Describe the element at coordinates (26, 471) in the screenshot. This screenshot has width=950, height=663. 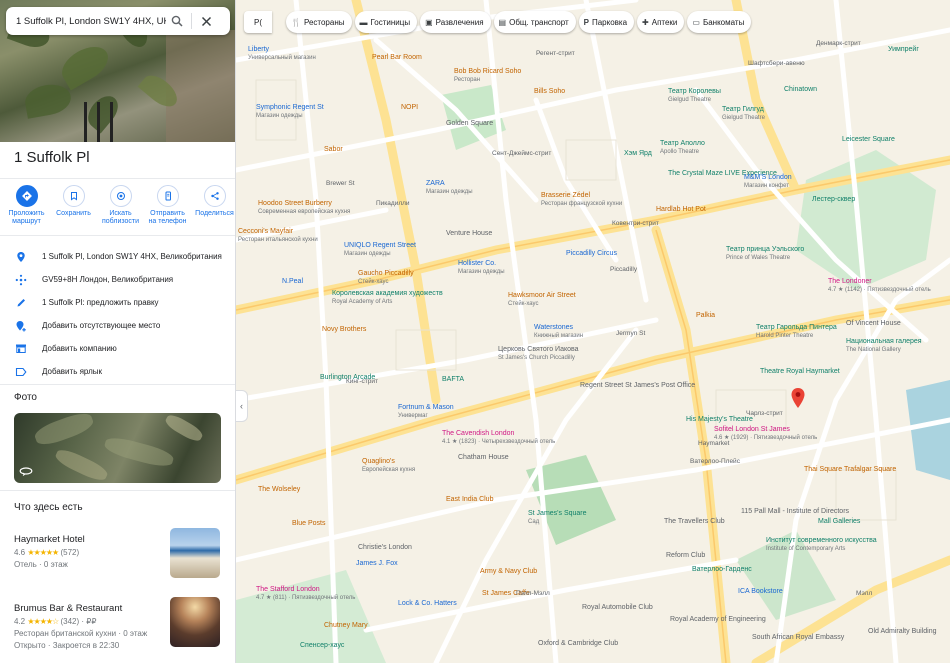
I see `panorama-360-icon` at that location.